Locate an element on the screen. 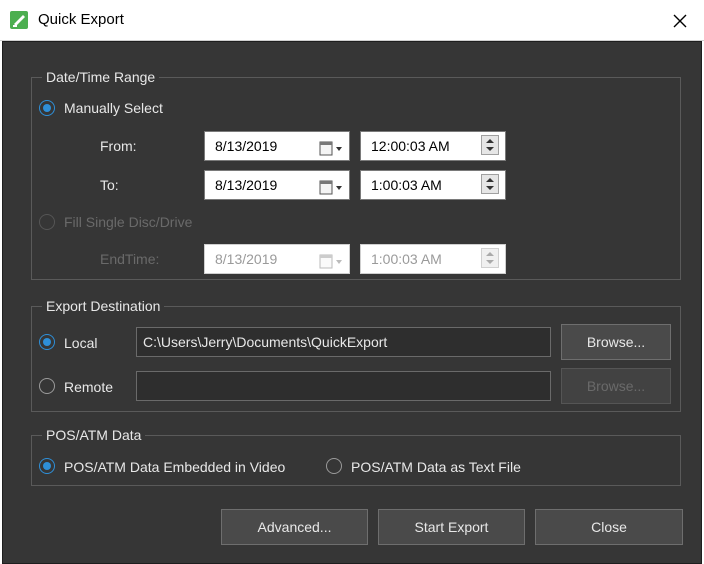  local-label: Local is located at coordinates (81, 343).